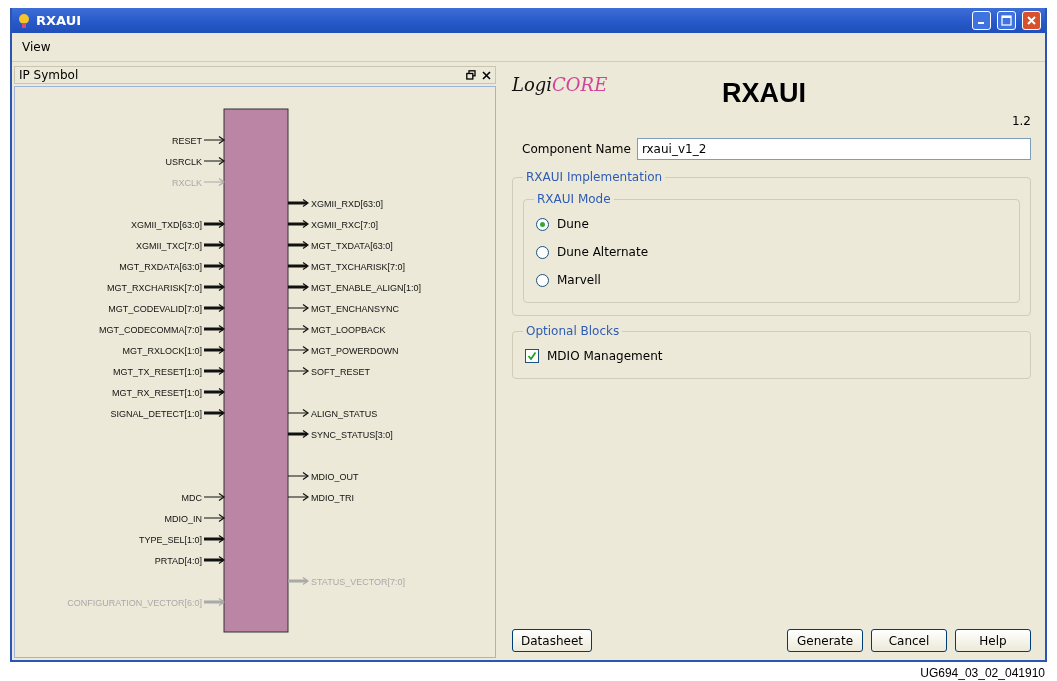 The width and height of the screenshot is (1057, 681). I want to click on dialog-button: Help, so click(993, 640).